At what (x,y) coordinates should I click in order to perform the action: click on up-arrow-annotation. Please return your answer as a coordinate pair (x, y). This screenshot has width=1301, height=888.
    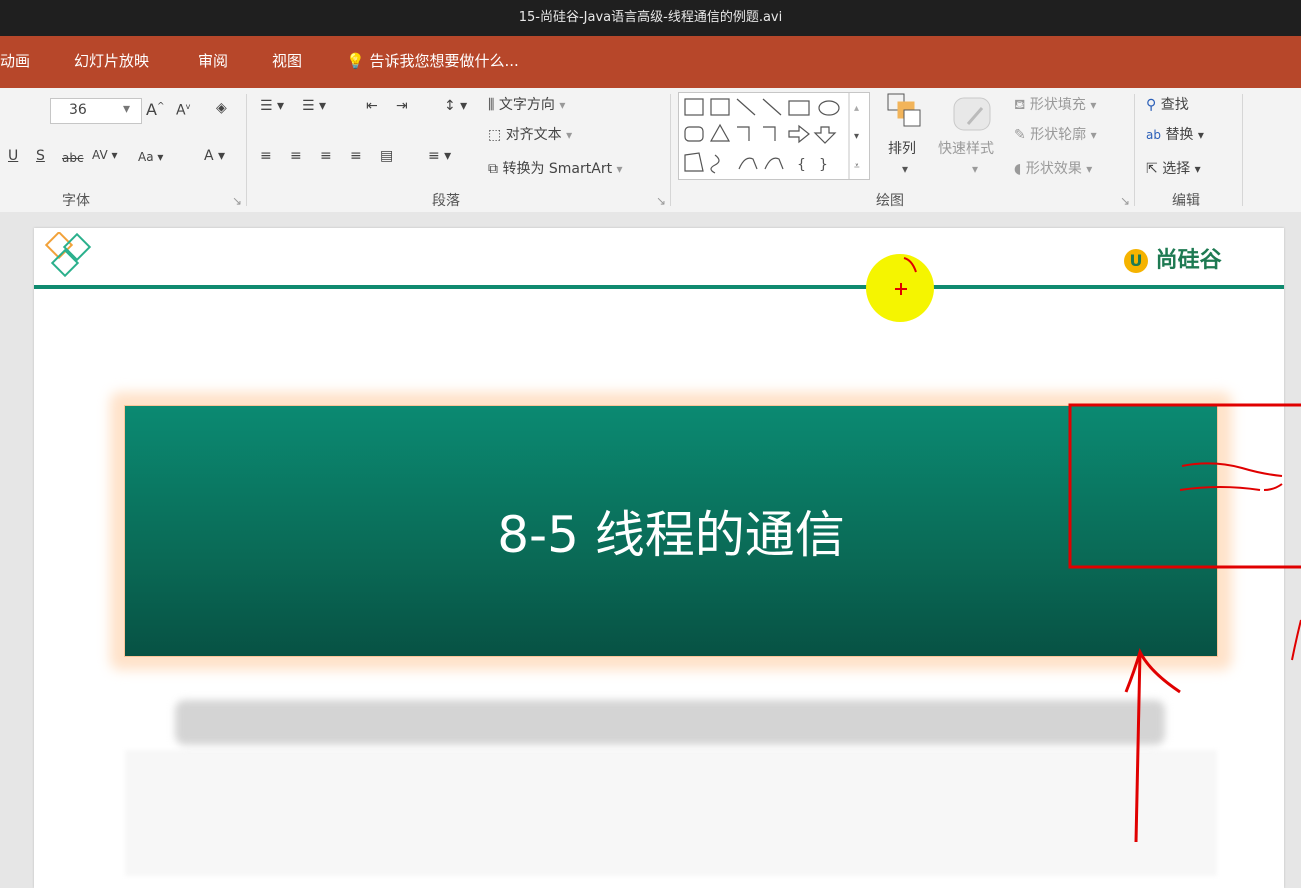
    Looking at the image, I should click on (1152, 745).